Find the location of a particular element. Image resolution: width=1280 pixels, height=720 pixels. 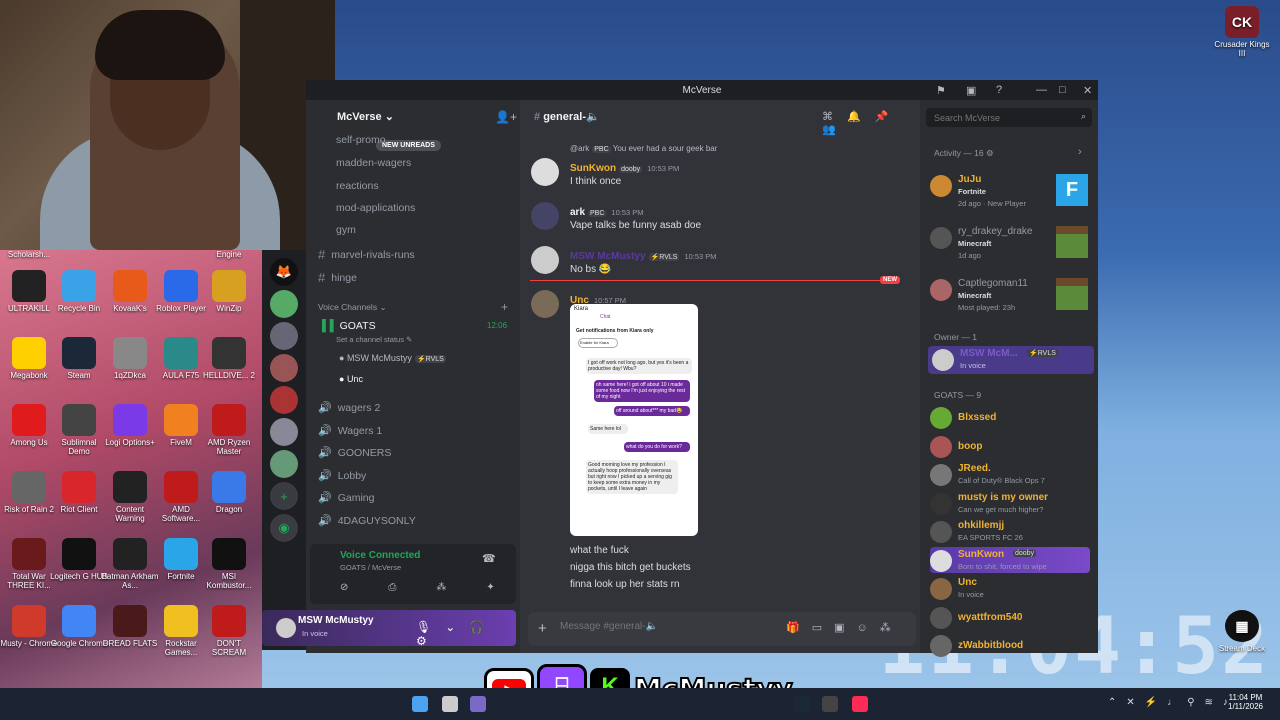

member-row: Blxssed is located at coordinates (1010, 417).